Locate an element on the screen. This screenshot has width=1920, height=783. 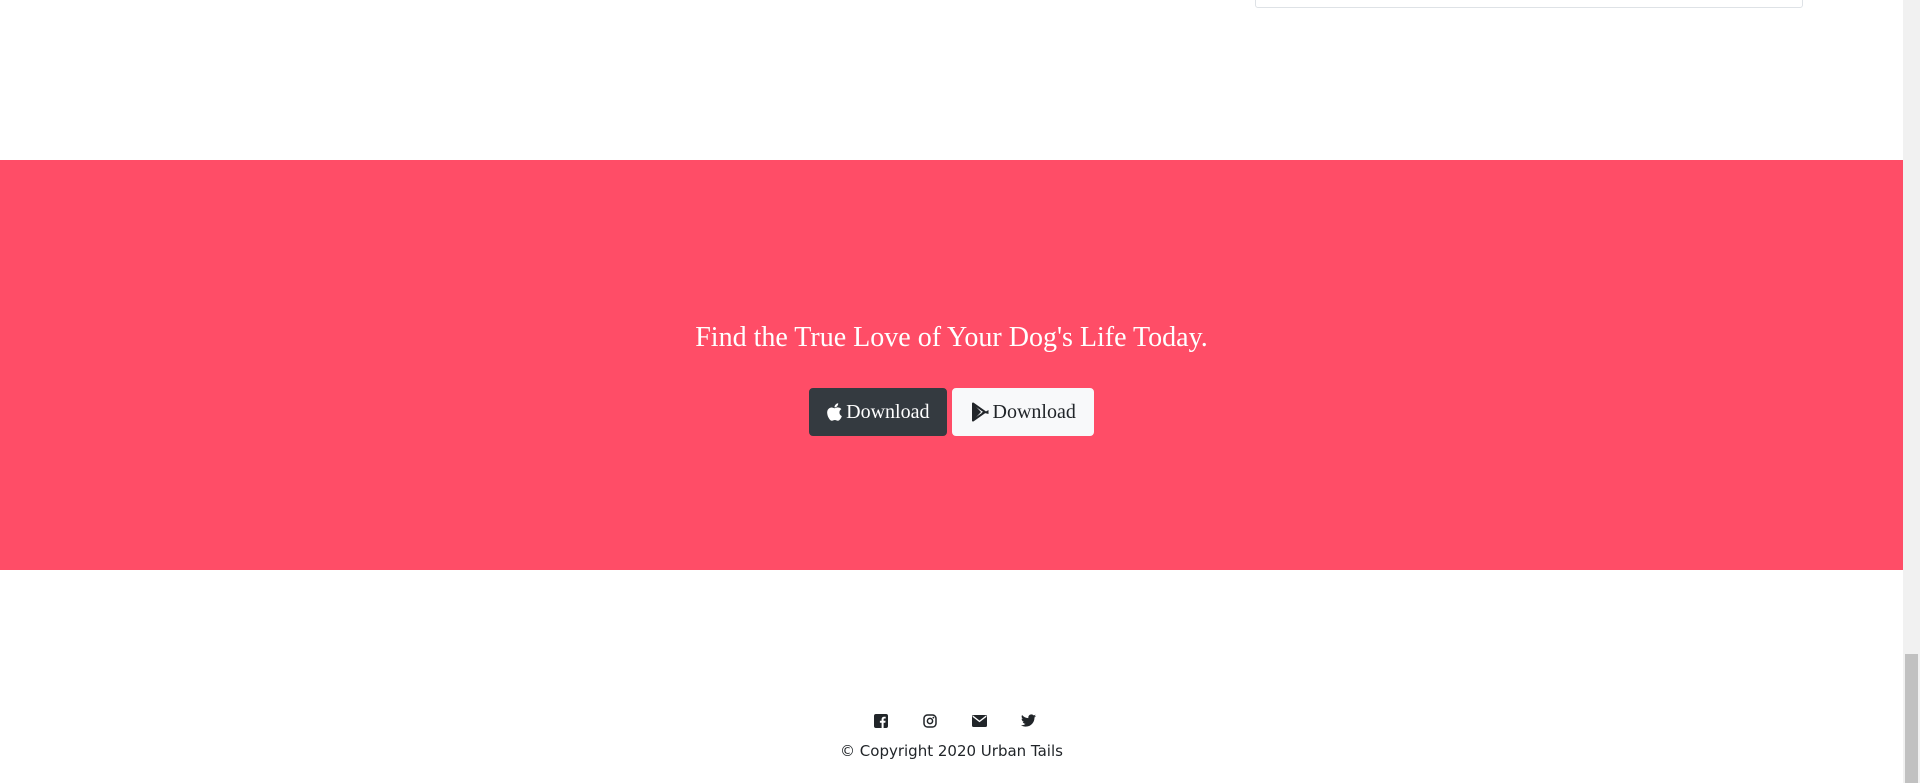
download-buttons: Download Download is located at coordinates (951, 412).